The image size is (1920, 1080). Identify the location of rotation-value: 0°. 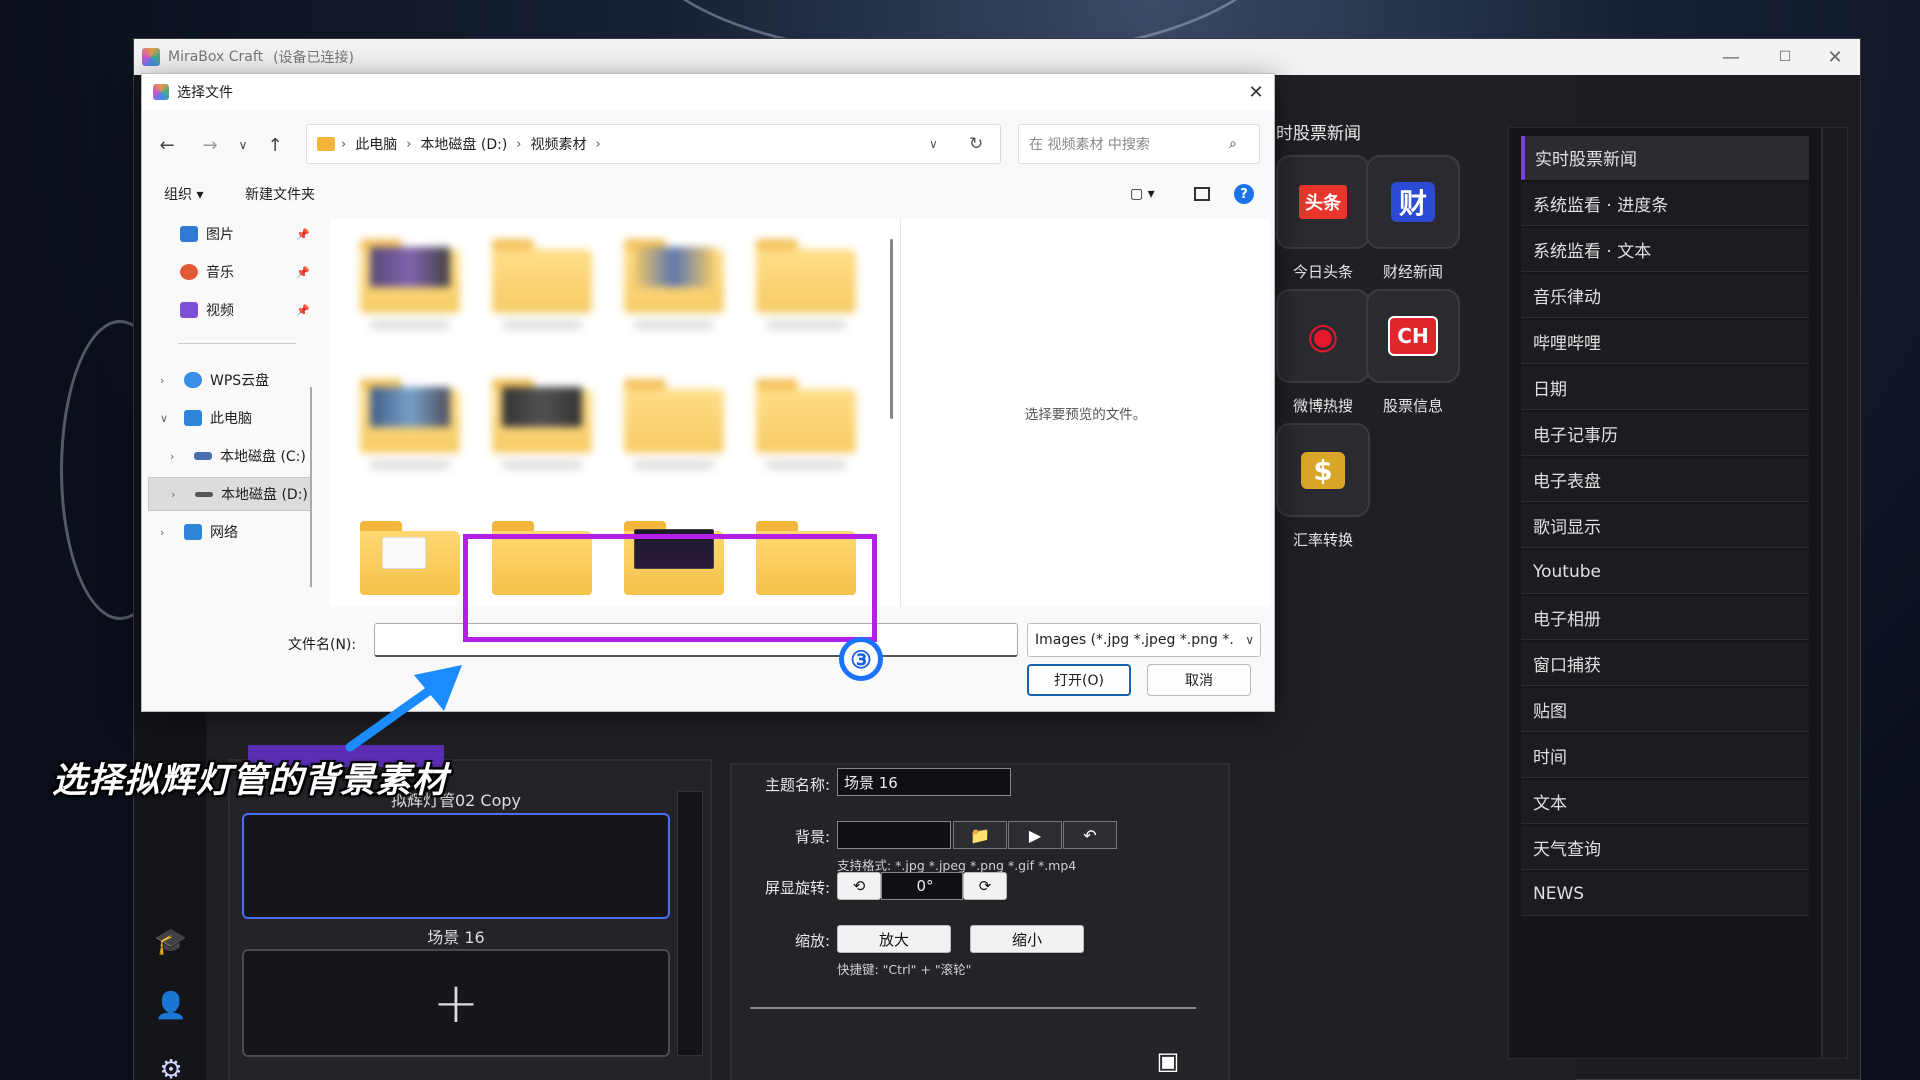
(922, 886).